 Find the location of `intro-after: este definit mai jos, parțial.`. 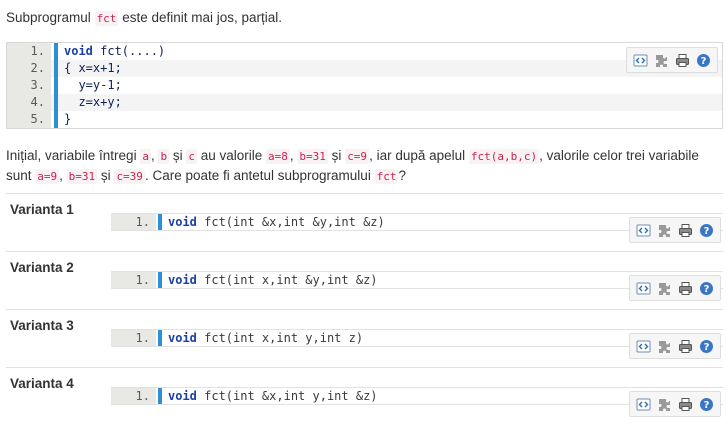

intro-after: este definit mai jos, parțial. is located at coordinates (200, 17).